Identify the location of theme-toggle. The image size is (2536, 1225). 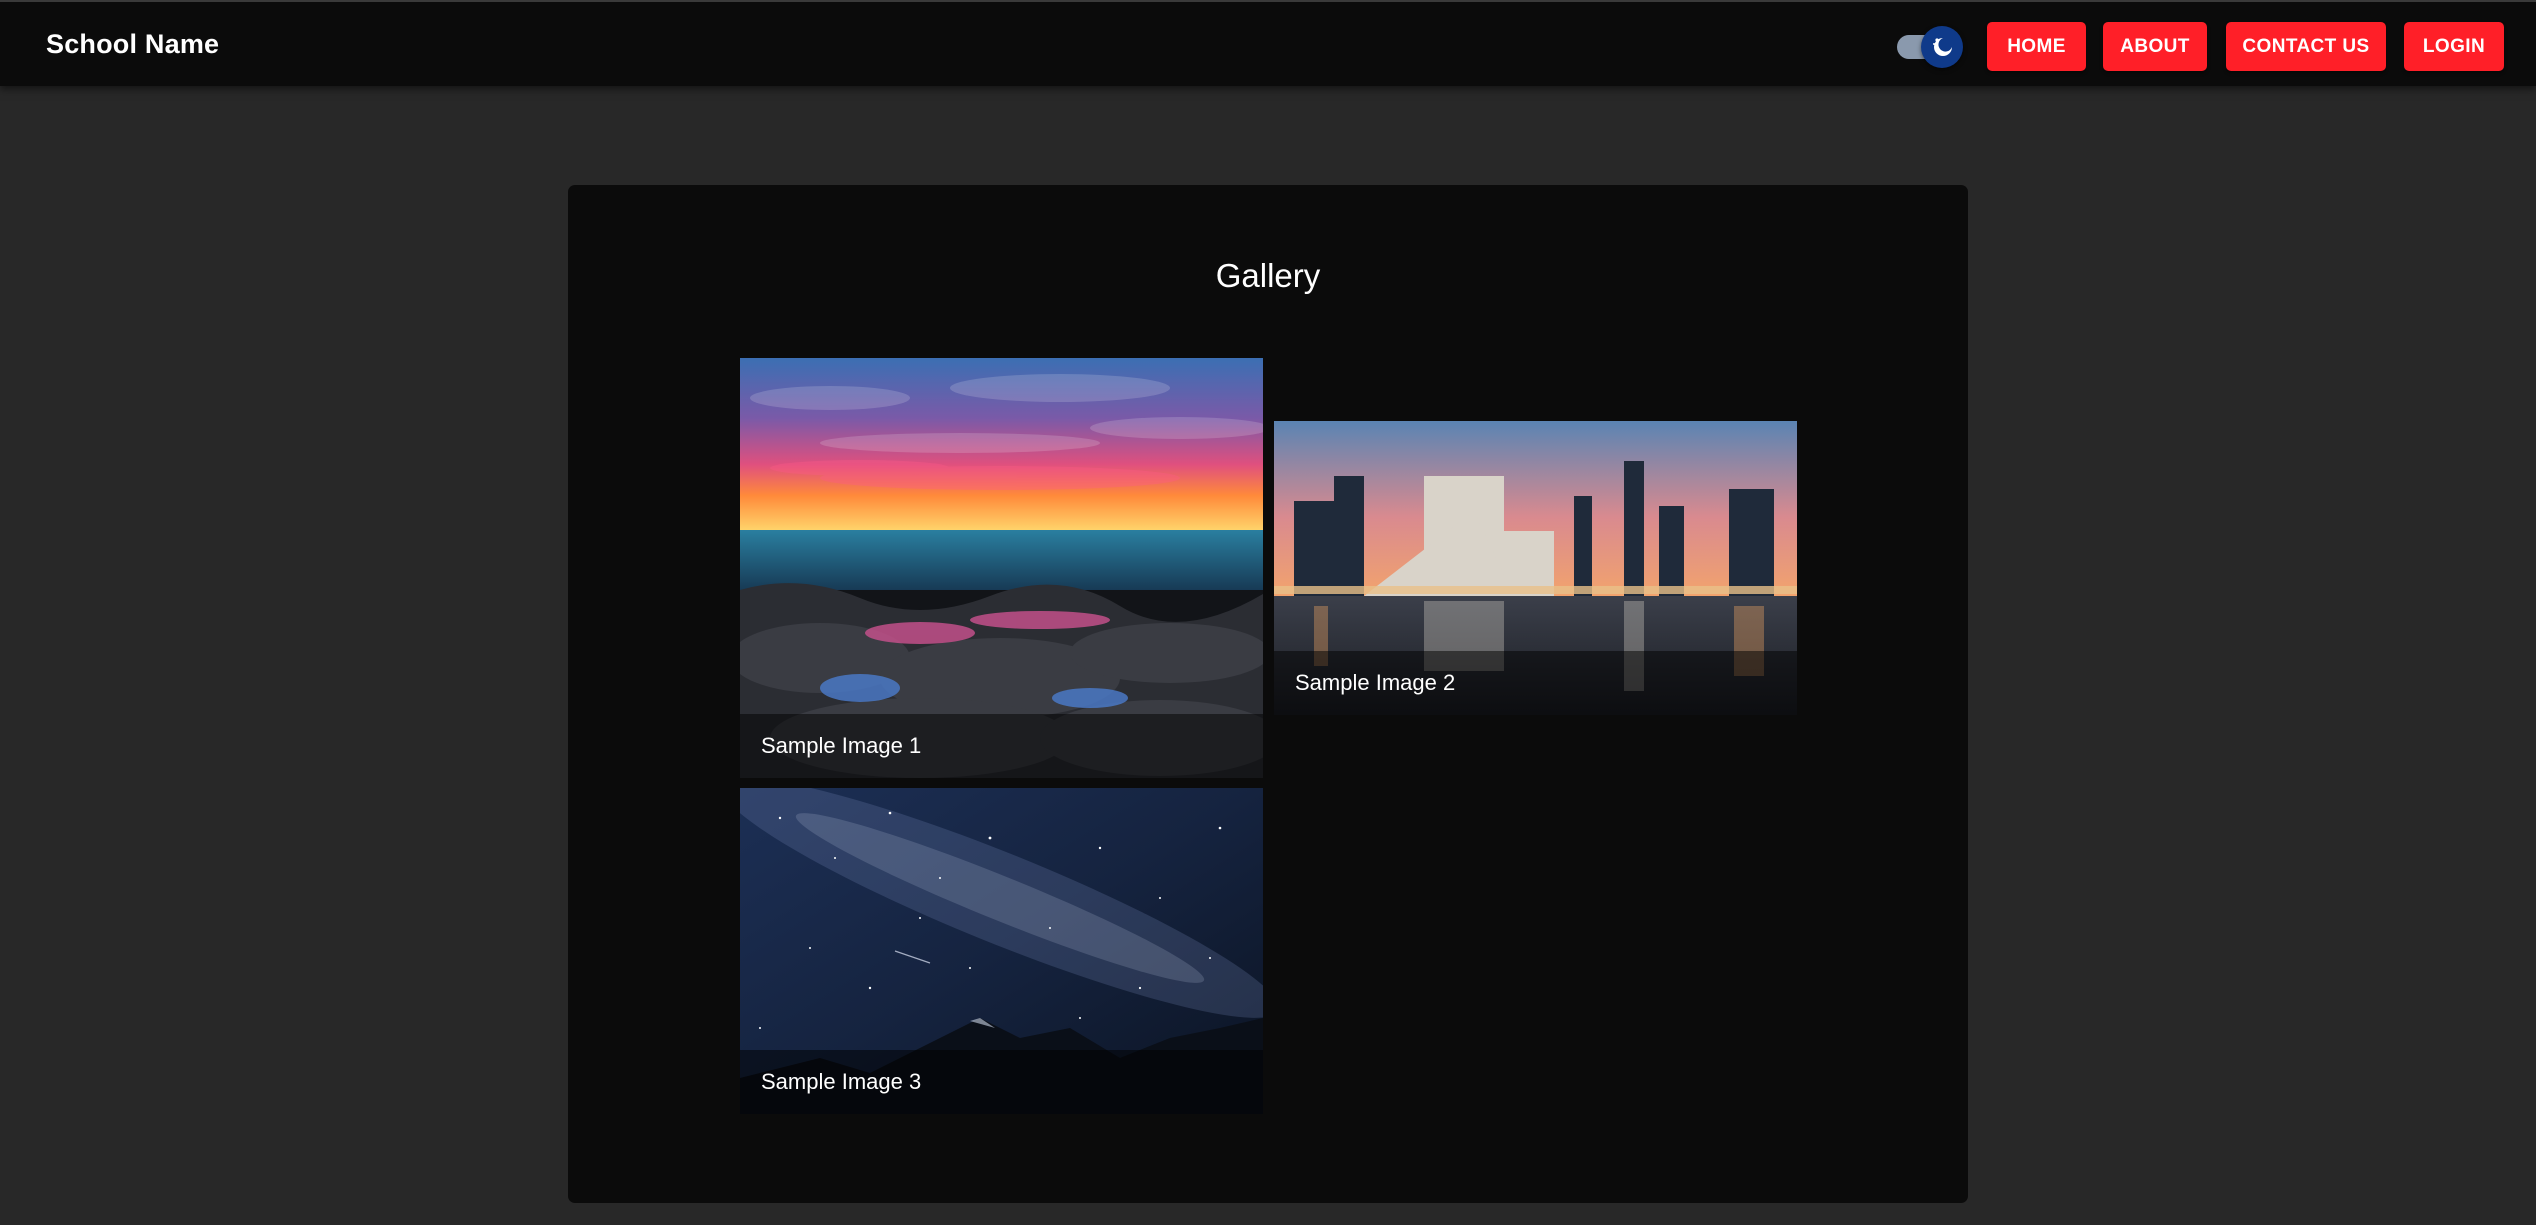
(1929, 46).